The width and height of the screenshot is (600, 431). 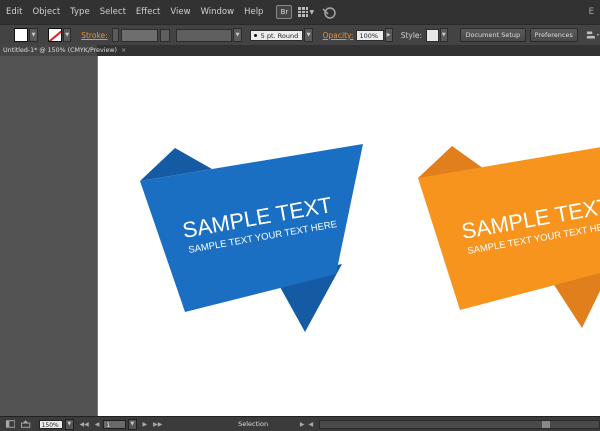 What do you see at coordinates (411, 35) in the screenshot?
I see `style-label: Style:` at bounding box center [411, 35].